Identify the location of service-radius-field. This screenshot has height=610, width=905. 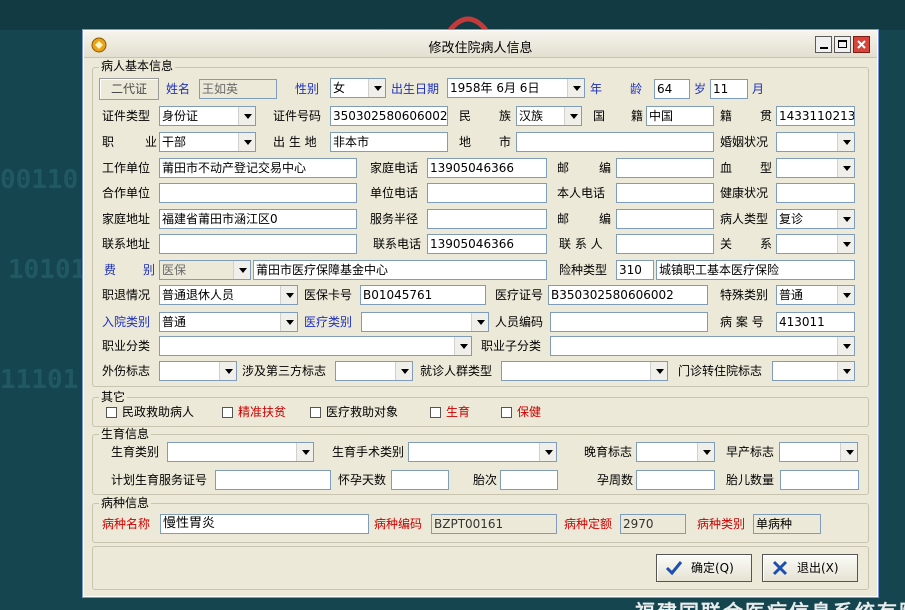
(487, 219).